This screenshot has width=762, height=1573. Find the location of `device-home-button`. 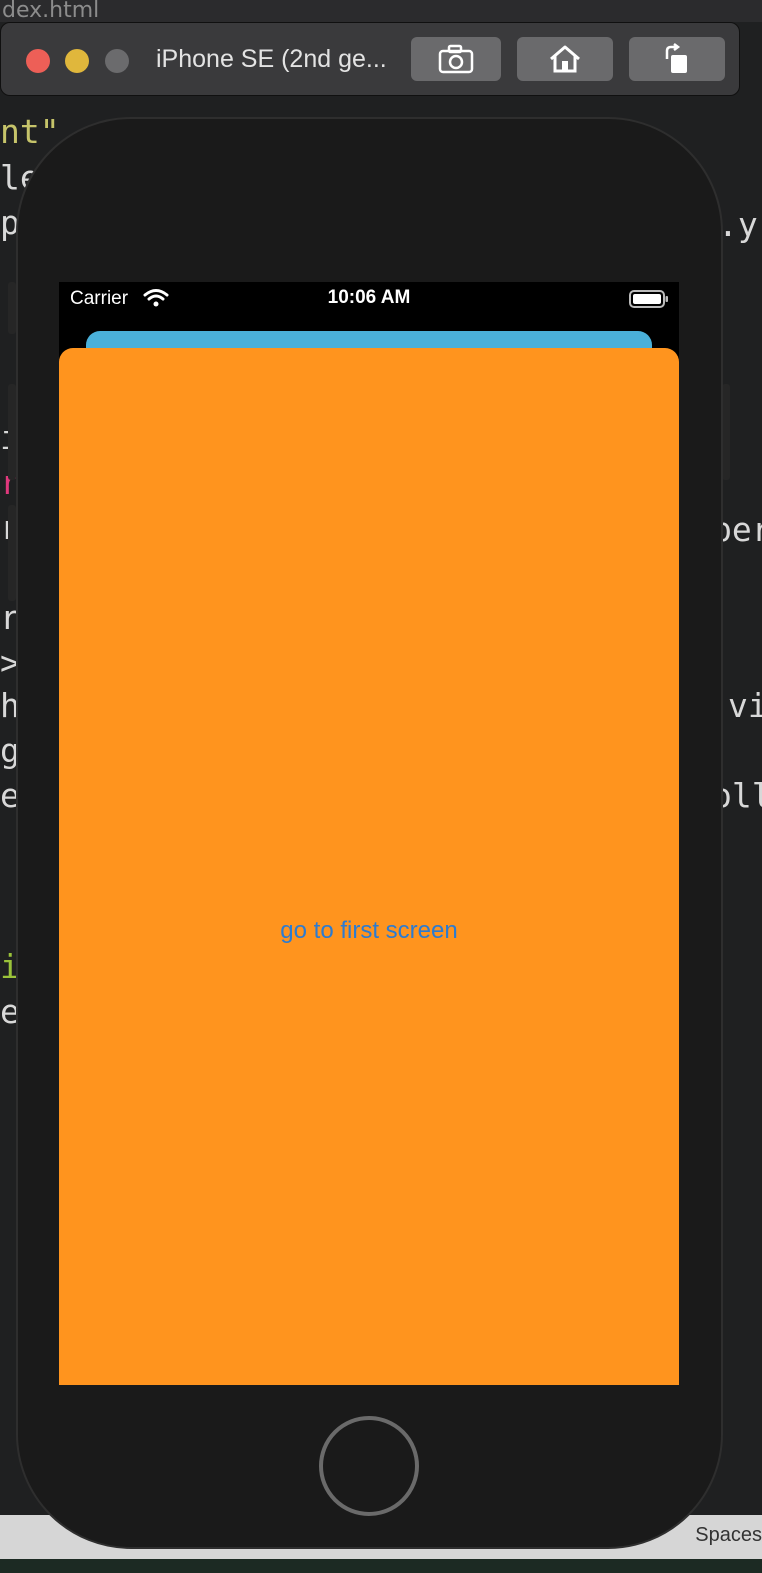

device-home-button is located at coordinates (369, 1466).